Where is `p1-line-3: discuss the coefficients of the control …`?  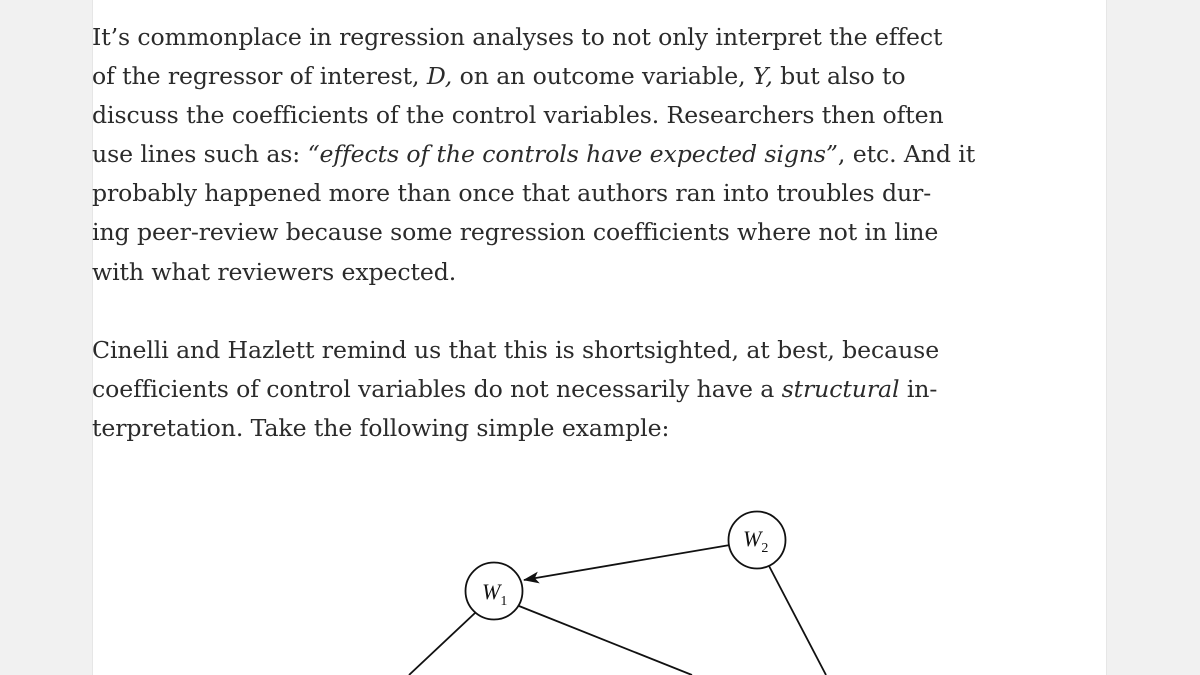
p1-line-3: discuss the coefficients of the control … is located at coordinates (518, 115).